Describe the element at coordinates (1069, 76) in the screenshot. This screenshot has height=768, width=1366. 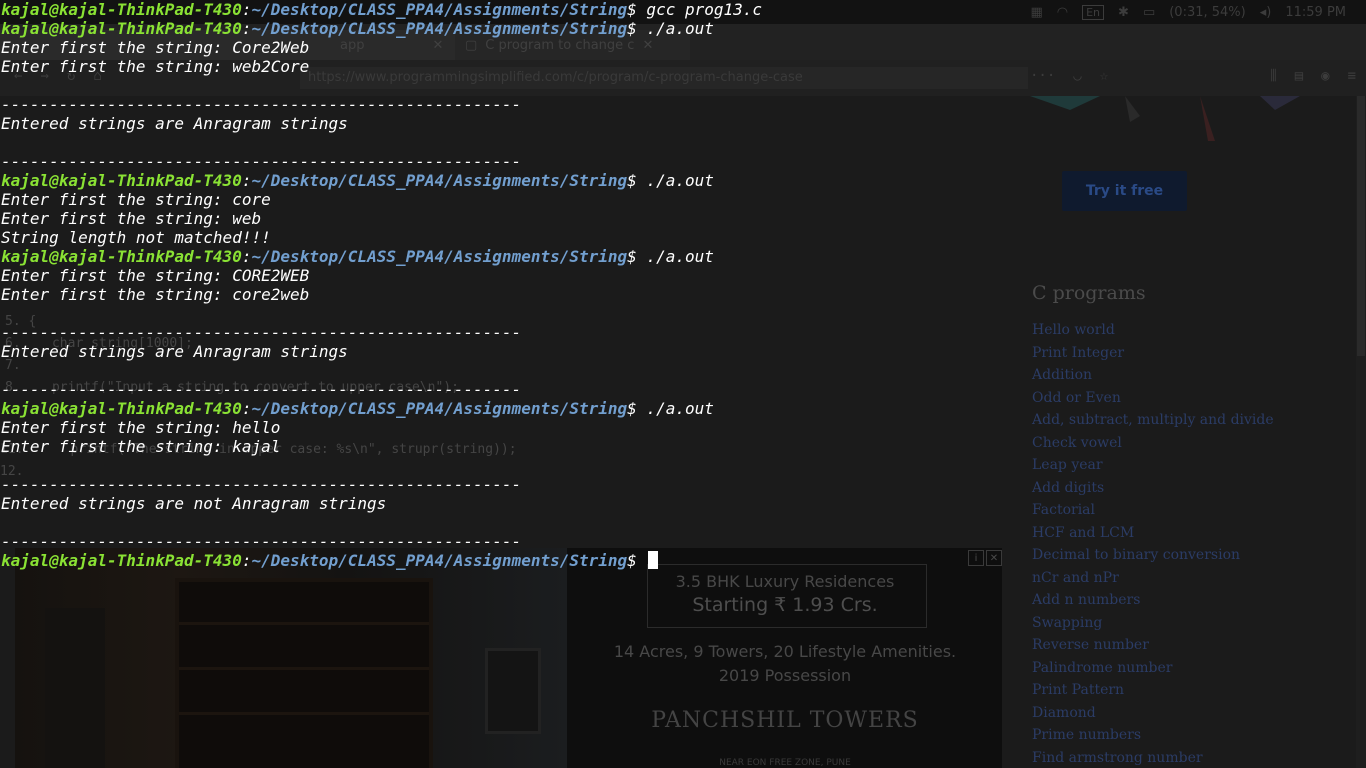
I see `page-actions: ··· ◡ ☆` at that location.